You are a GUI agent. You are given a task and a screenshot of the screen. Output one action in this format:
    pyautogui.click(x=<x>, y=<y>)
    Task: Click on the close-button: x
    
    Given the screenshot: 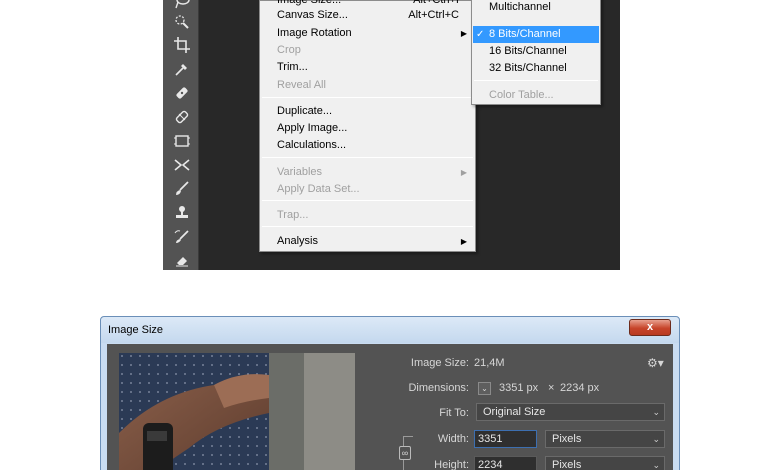 What is the action you would take?
    pyautogui.click(x=650, y=327)
    